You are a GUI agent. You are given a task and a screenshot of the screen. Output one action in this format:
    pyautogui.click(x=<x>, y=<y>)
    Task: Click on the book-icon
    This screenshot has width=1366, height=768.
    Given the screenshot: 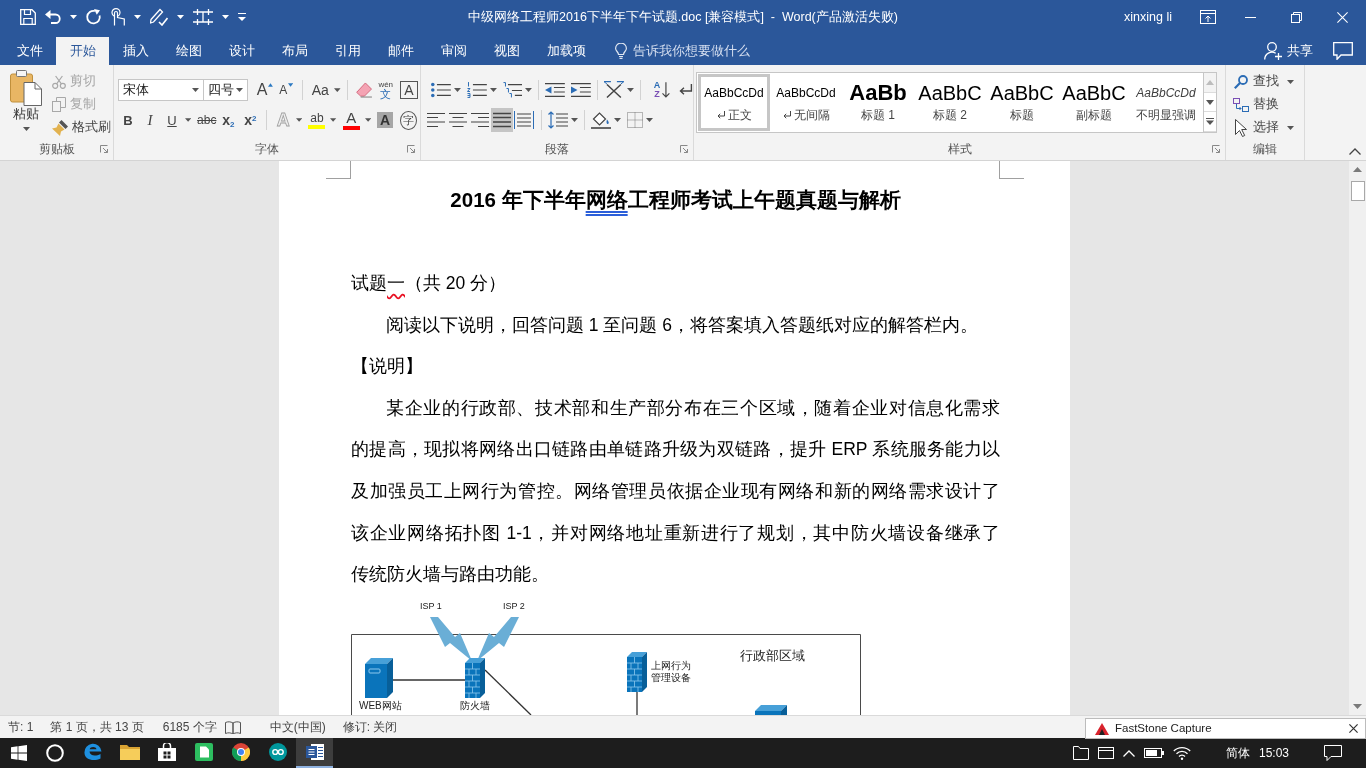 What is the action you would take?
    pyautogui.click(x=232, y=727)
    